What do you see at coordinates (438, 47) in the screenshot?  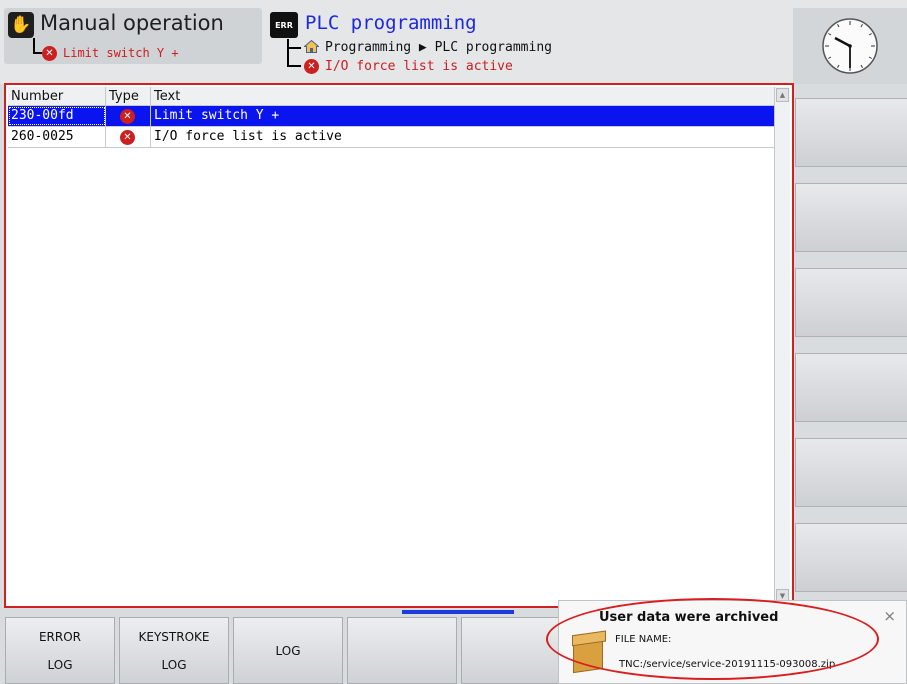 I see `breadcrumb: Programming ▶ PLC programming` at bounding box center [438, 47].